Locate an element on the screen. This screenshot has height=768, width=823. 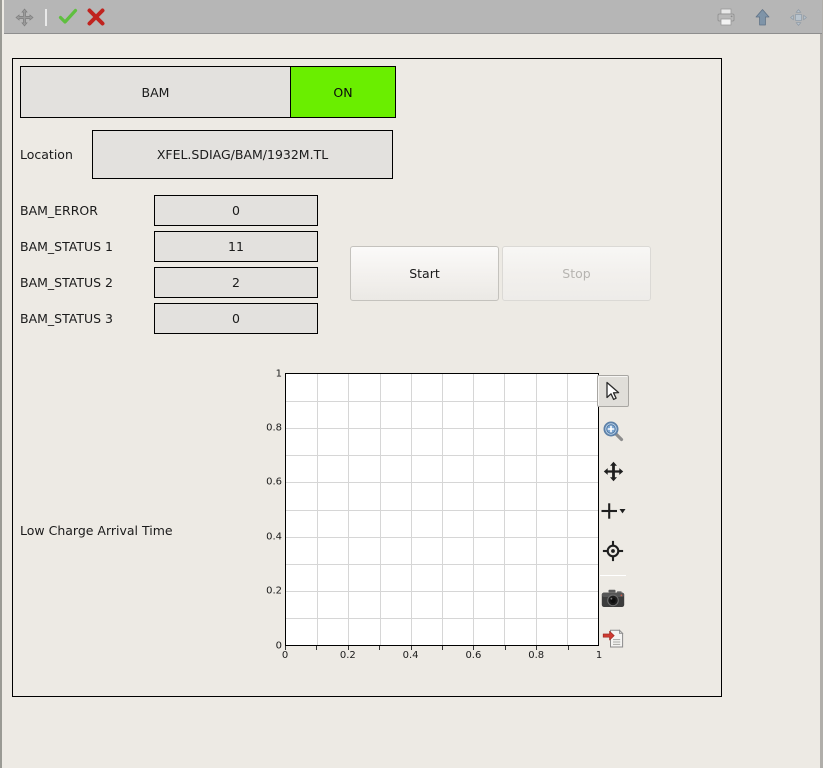
stop-button: Stop is located at coordinates (576, 273).